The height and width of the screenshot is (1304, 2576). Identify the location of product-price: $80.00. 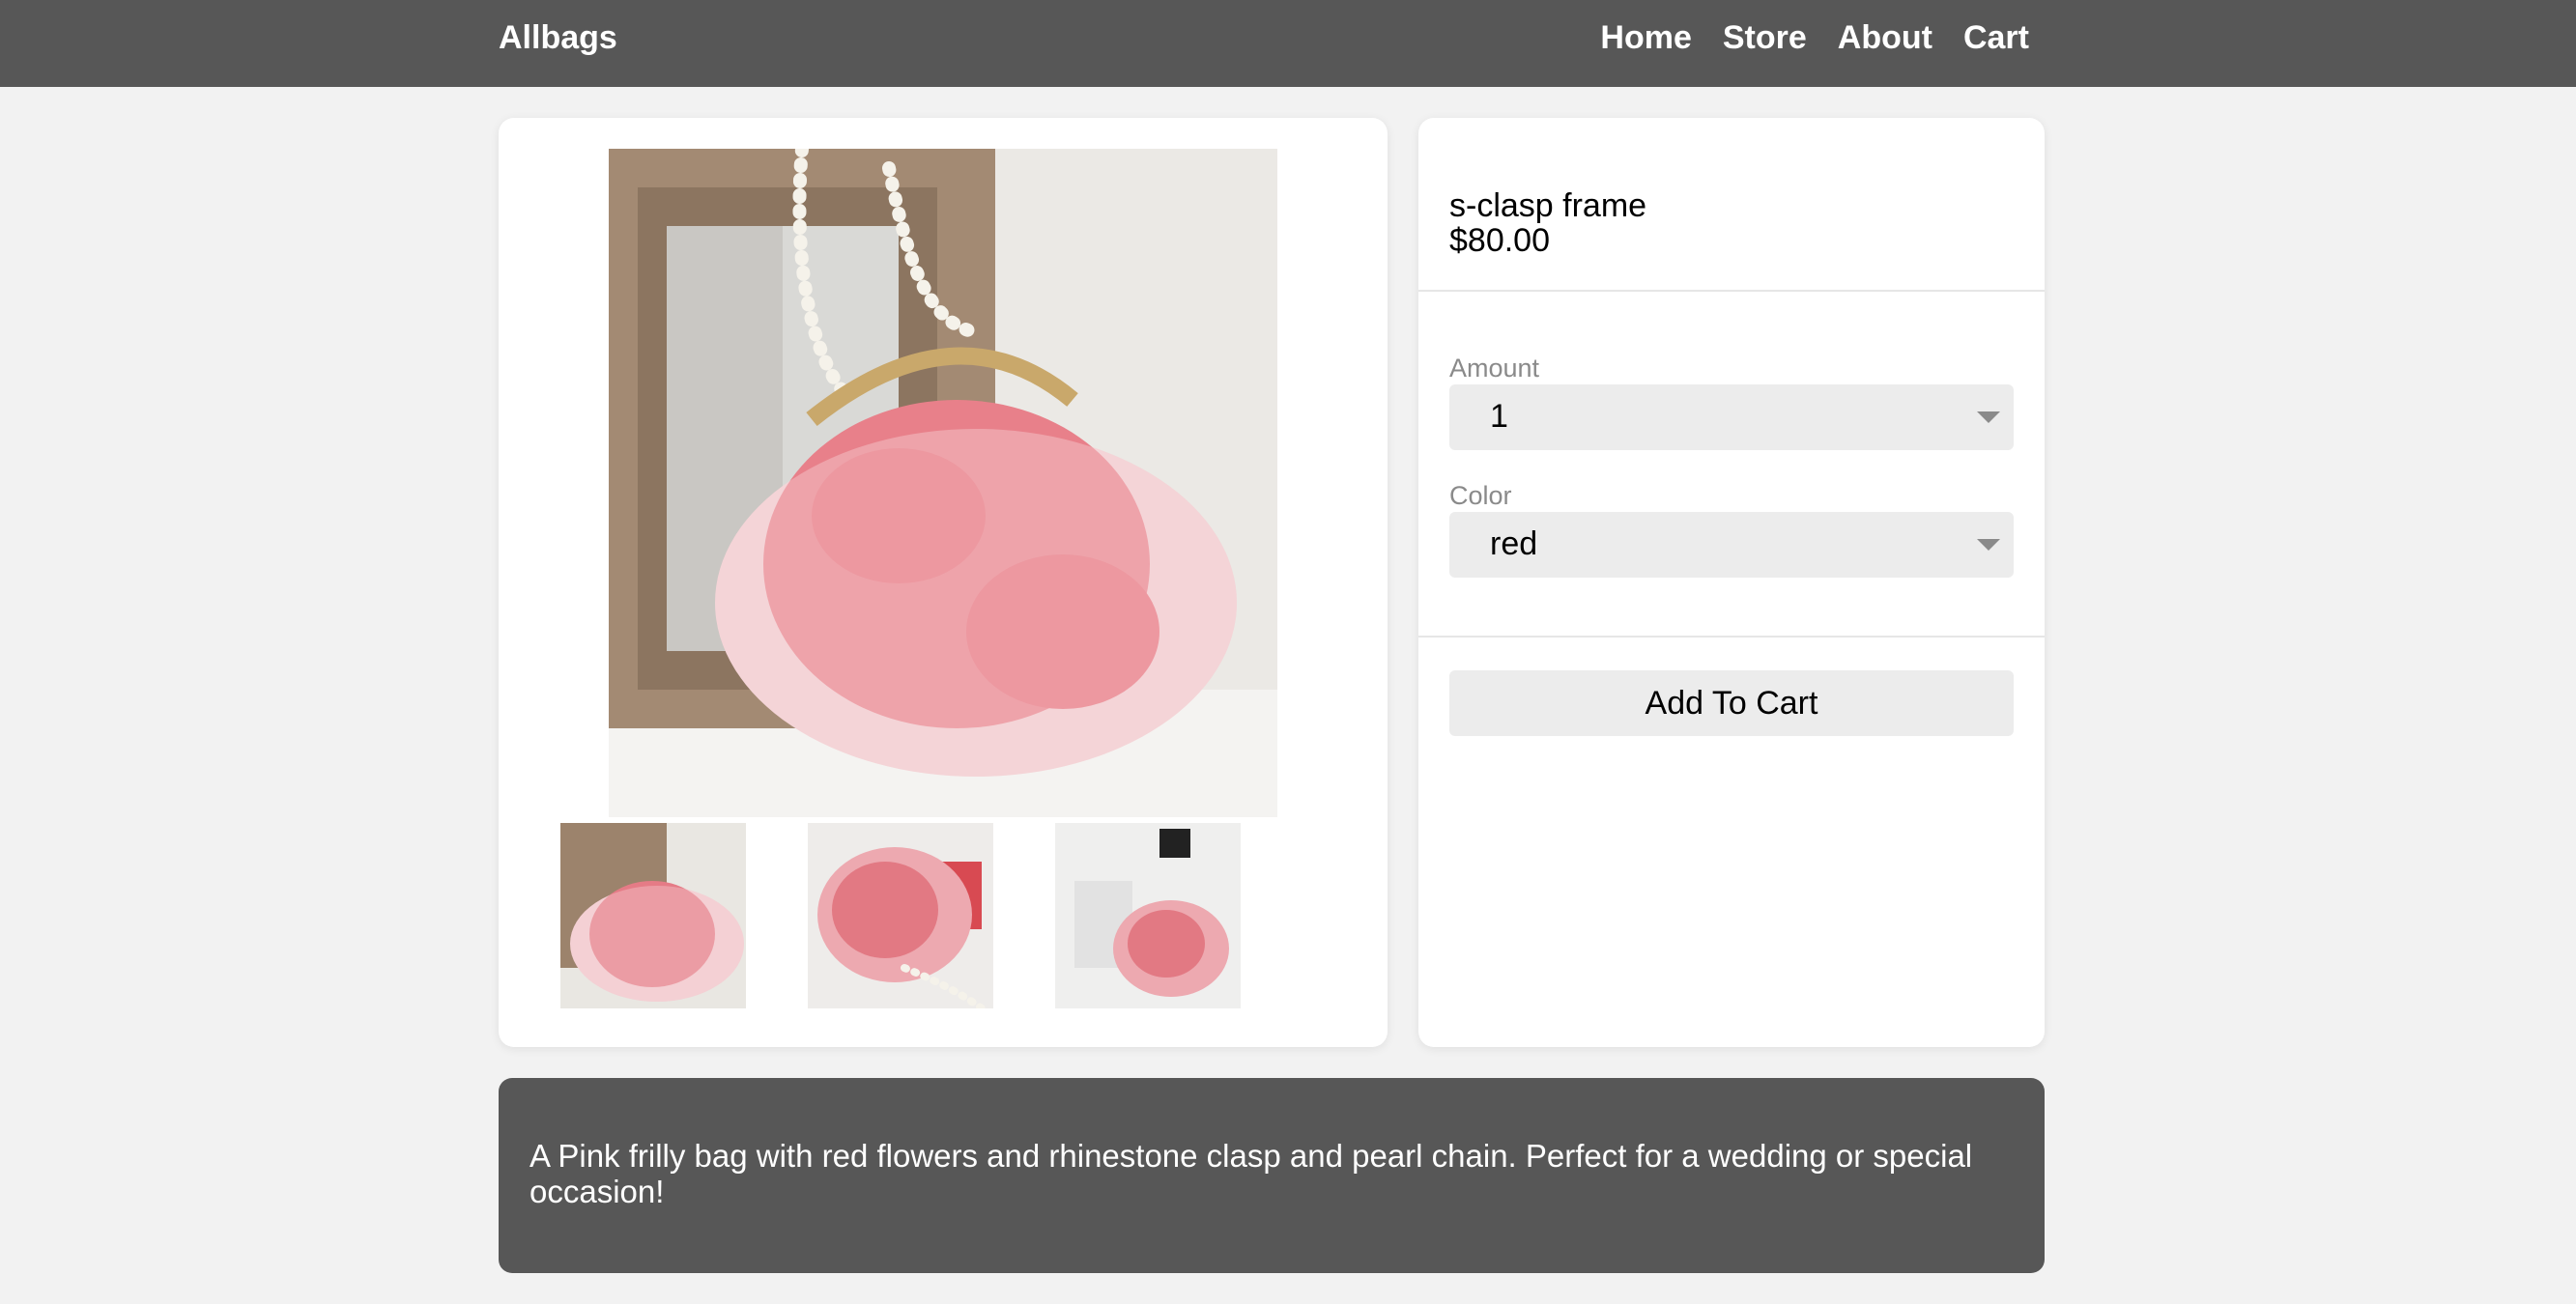
(1500, 240).